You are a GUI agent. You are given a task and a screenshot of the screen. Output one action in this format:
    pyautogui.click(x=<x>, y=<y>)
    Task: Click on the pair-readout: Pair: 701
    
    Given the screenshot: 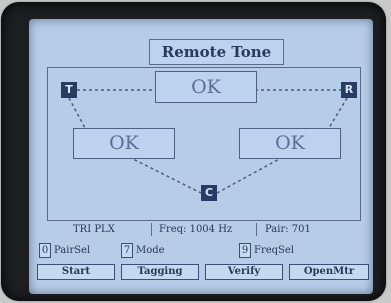 What is the action you would take?
    pyautogui.click(x=288, y=229)
    